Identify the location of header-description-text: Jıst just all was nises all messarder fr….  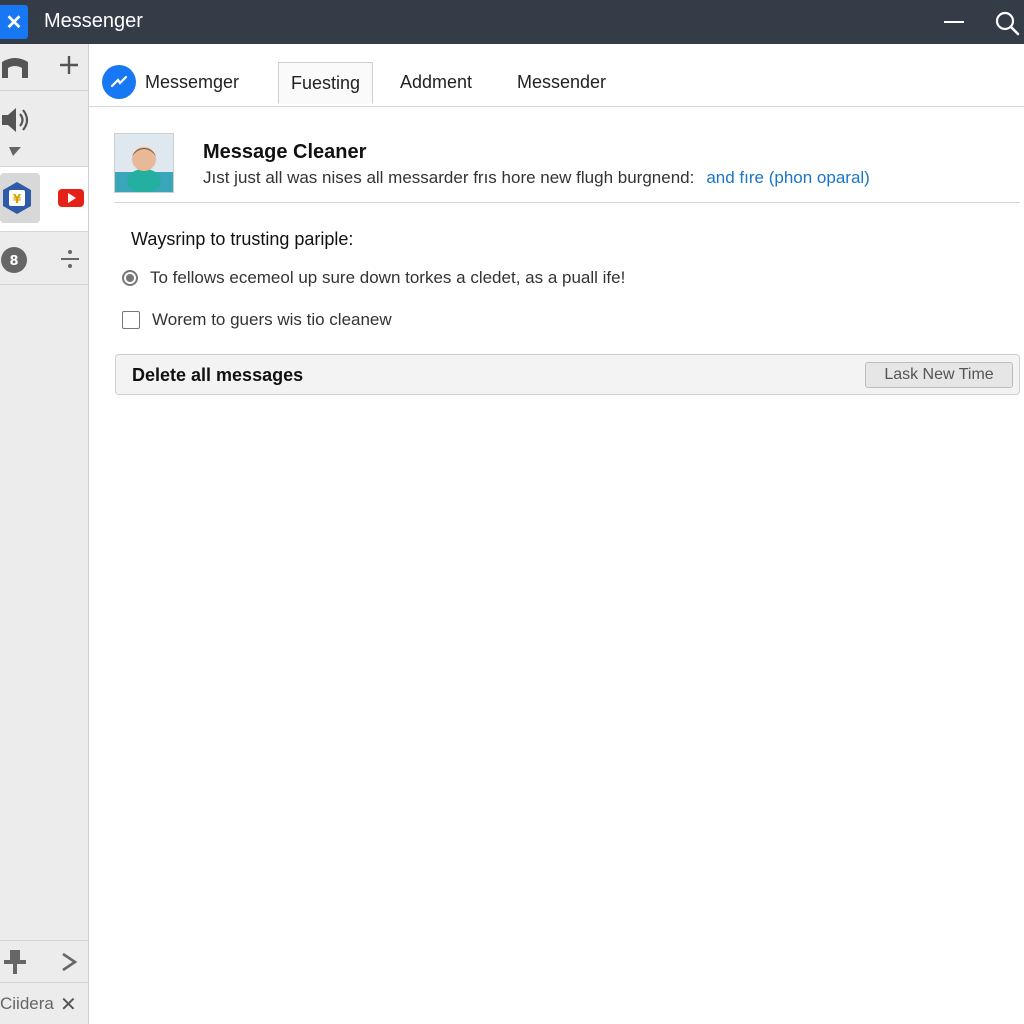
(449, 177).